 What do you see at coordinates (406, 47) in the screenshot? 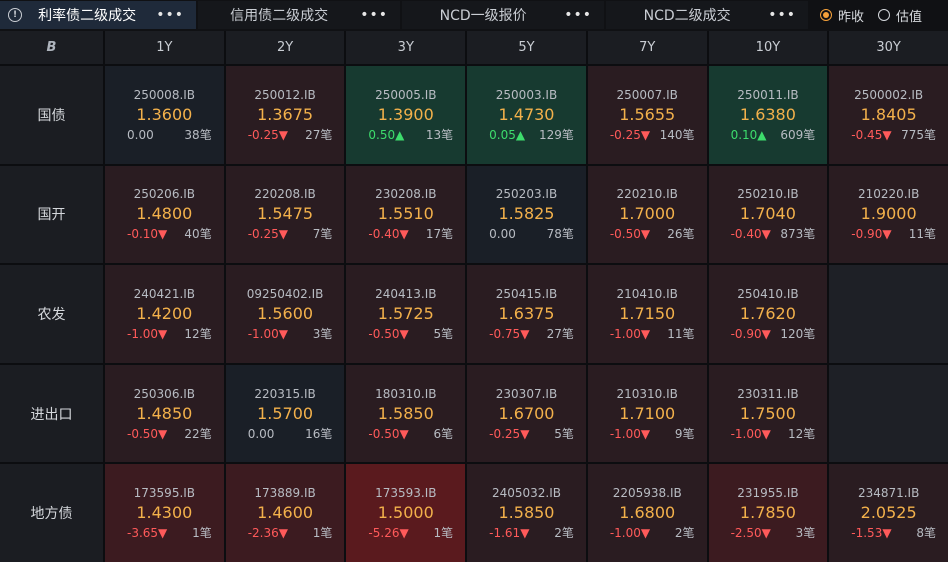
I see `column-header-3Y: 3Y` at bounding box center [406, 47].